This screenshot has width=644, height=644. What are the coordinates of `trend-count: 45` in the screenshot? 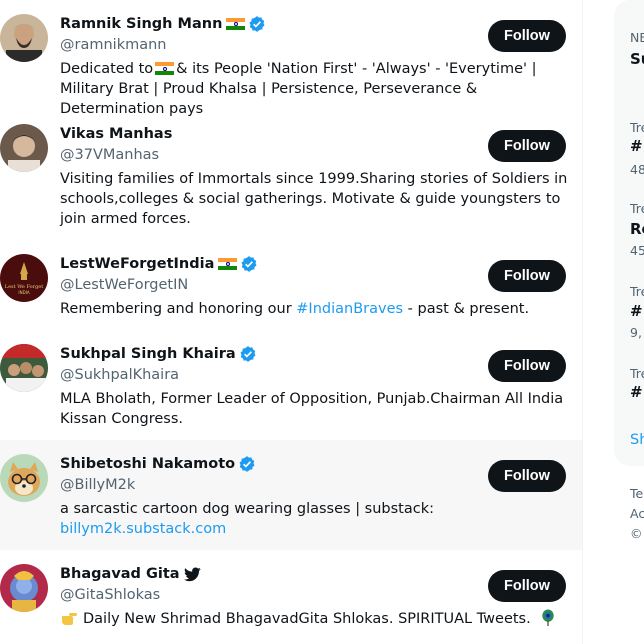 It's located at (637, 250).